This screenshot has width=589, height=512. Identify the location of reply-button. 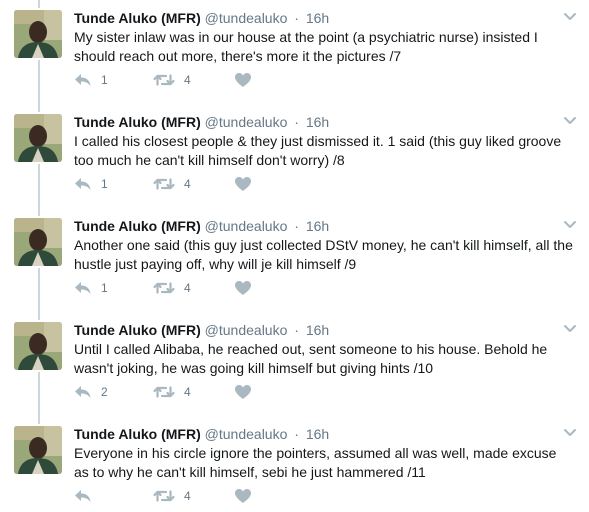
(94, 496).